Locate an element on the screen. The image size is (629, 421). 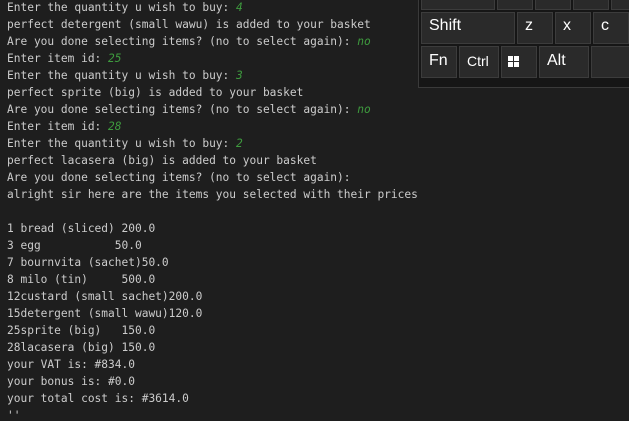
console-line: your VAT is: #834.0 is located at coordinates (212, 364).